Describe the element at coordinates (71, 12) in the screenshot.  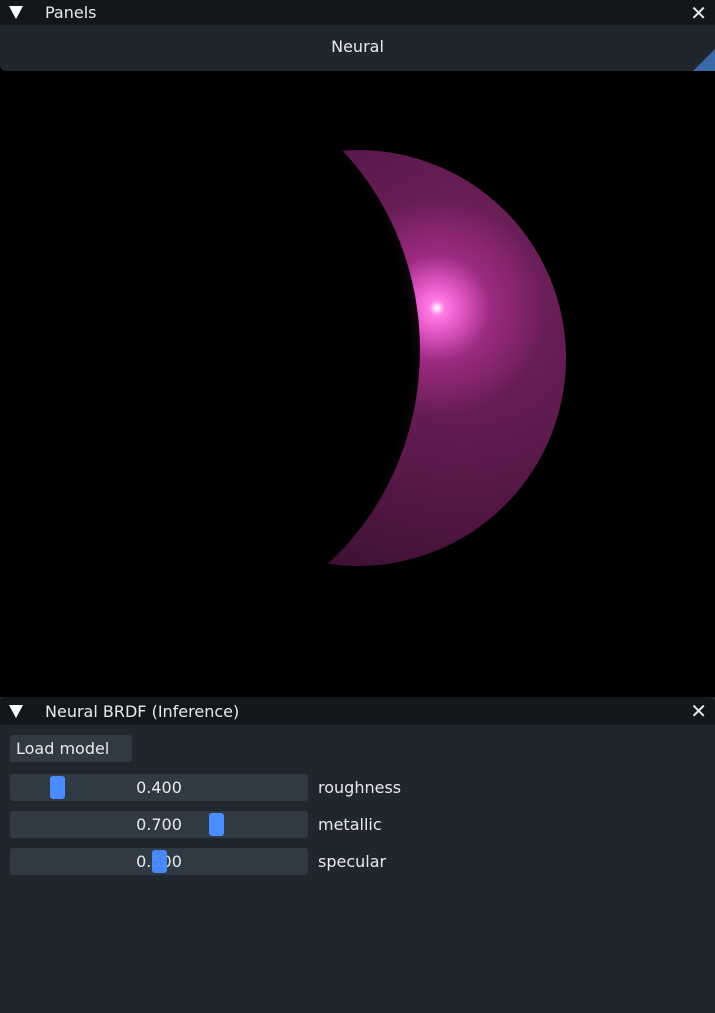
I see `window-title: Panels` at that location.